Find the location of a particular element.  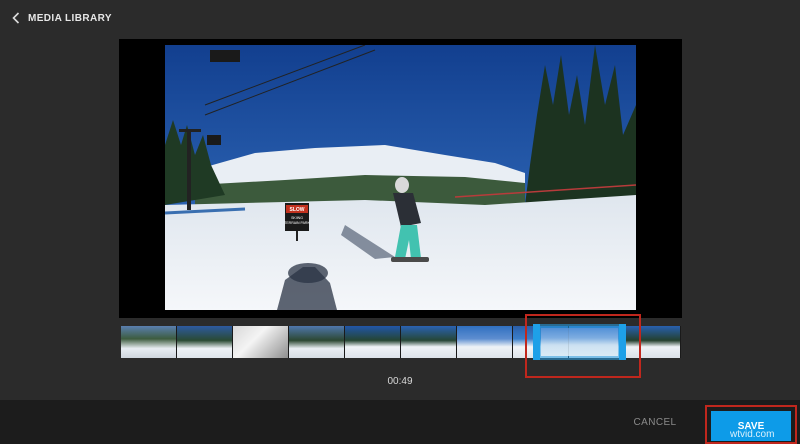

sign-line-1: SLOW is located at coordinates (297, 210).